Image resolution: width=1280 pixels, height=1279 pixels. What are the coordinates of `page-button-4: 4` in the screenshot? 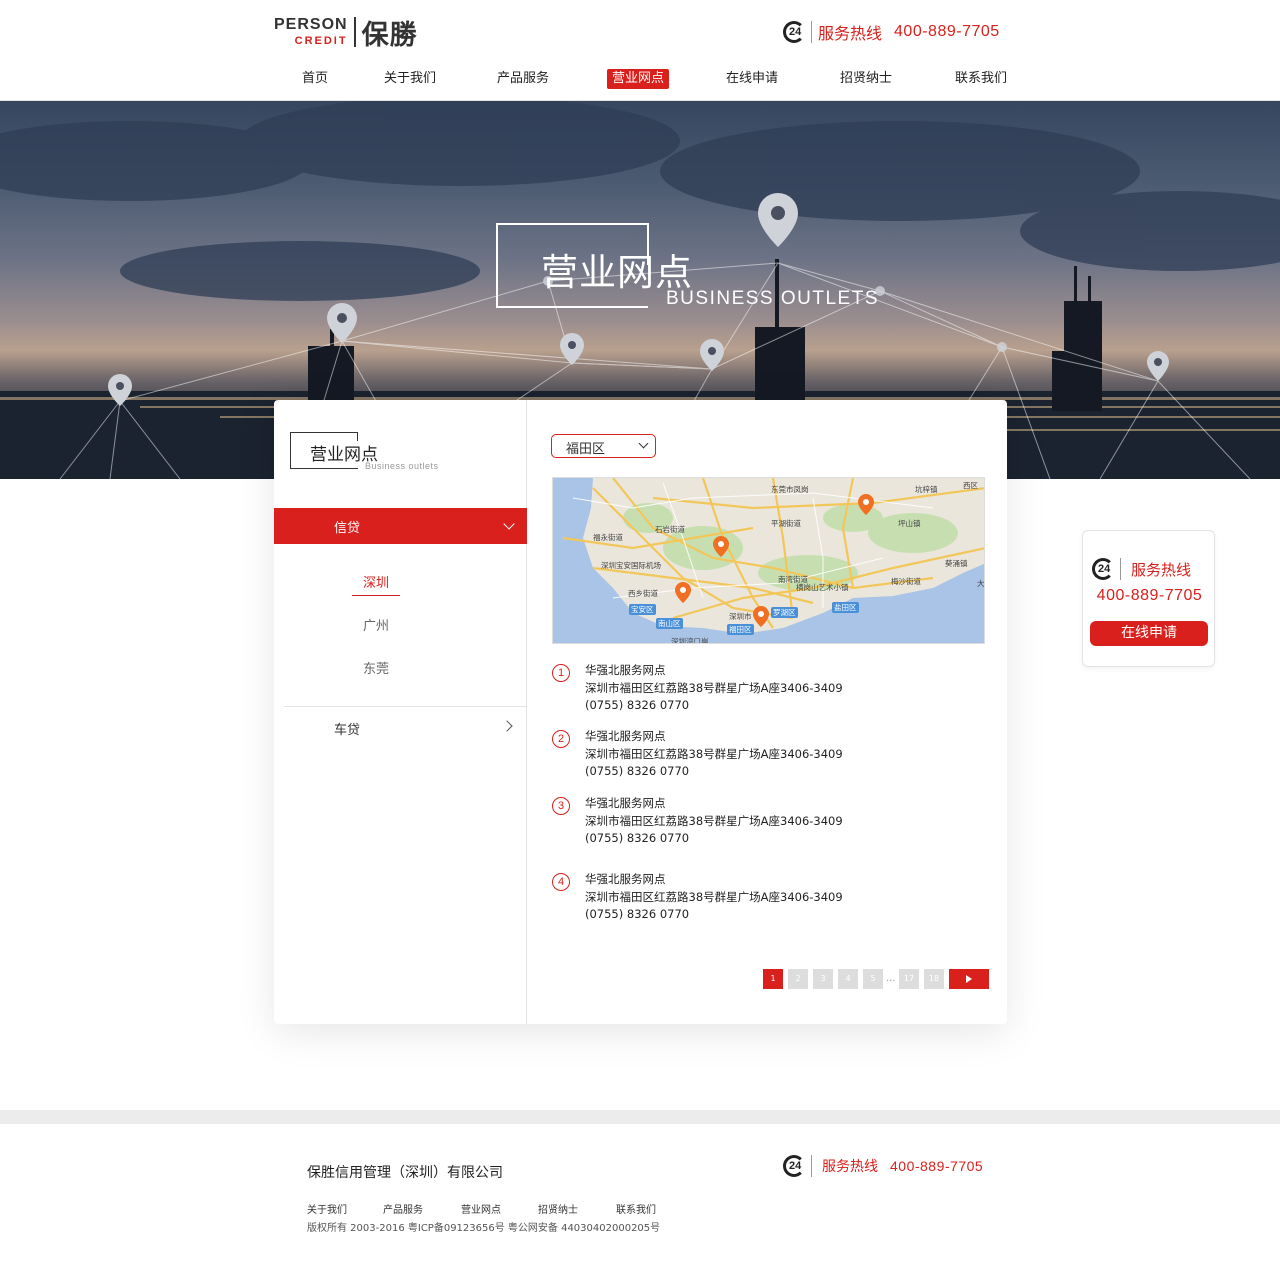 It's located at (848, 979).